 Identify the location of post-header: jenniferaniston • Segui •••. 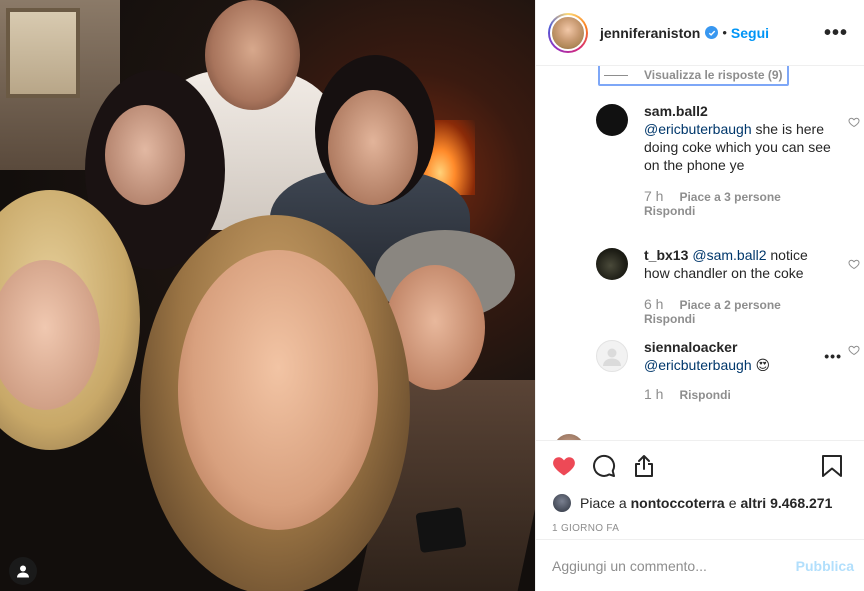
(700, 33).